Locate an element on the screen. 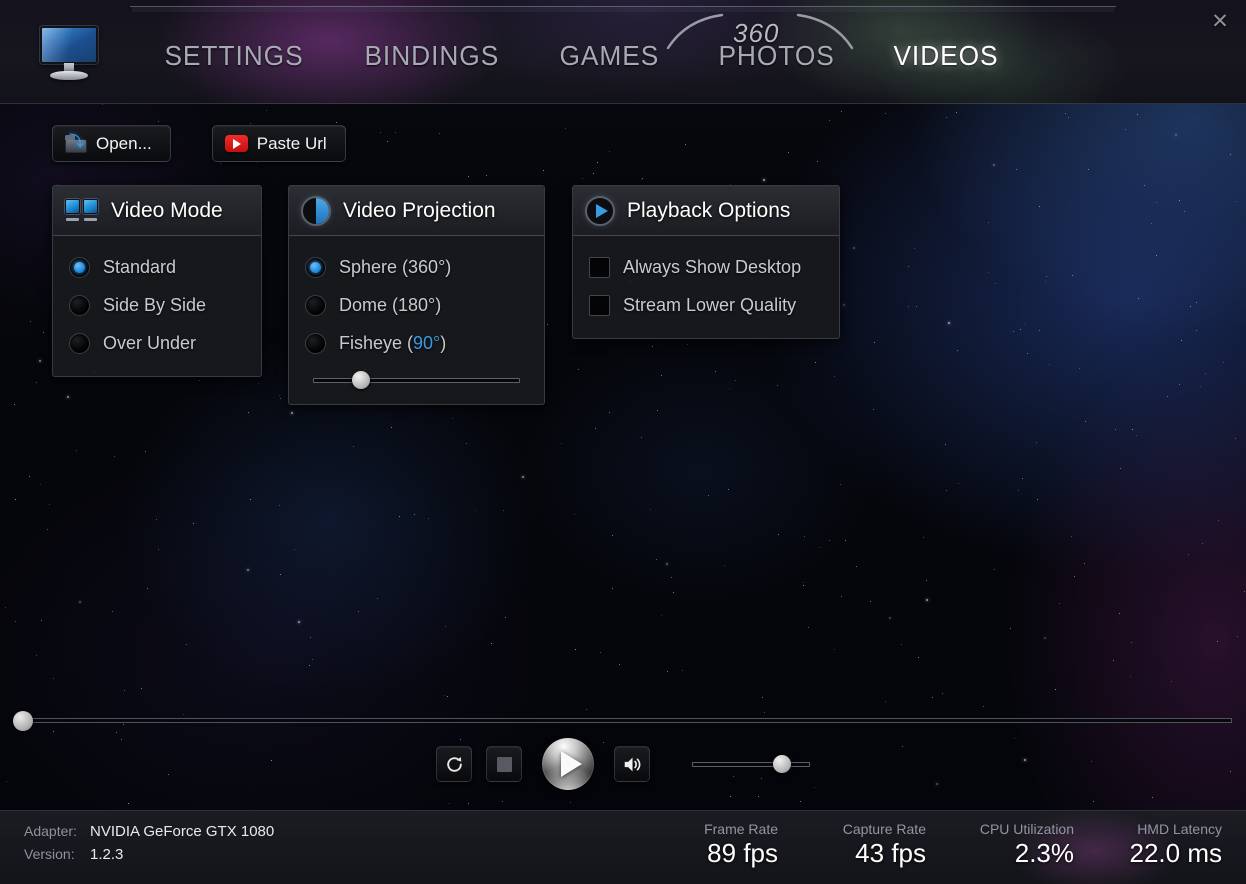  tab-videos: VIDEOS is located at coordinates (946, 56).